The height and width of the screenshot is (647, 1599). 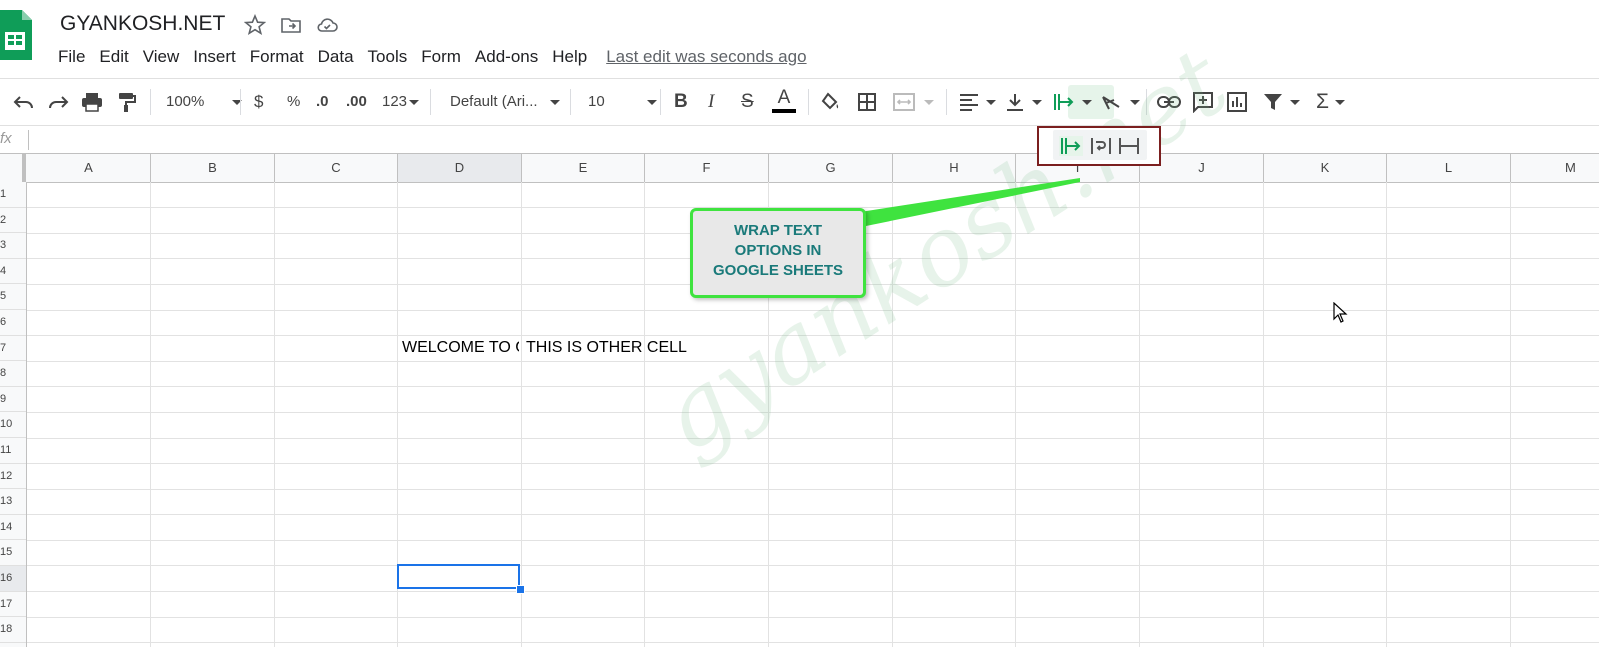 I want to click on formula-bar: fx, so click(x=799, y=139).